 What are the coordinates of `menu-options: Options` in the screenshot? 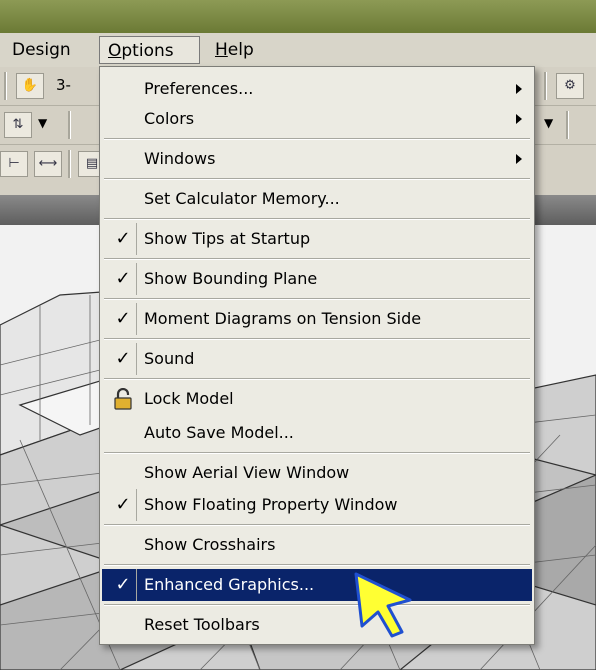 It's located at (149, 50).